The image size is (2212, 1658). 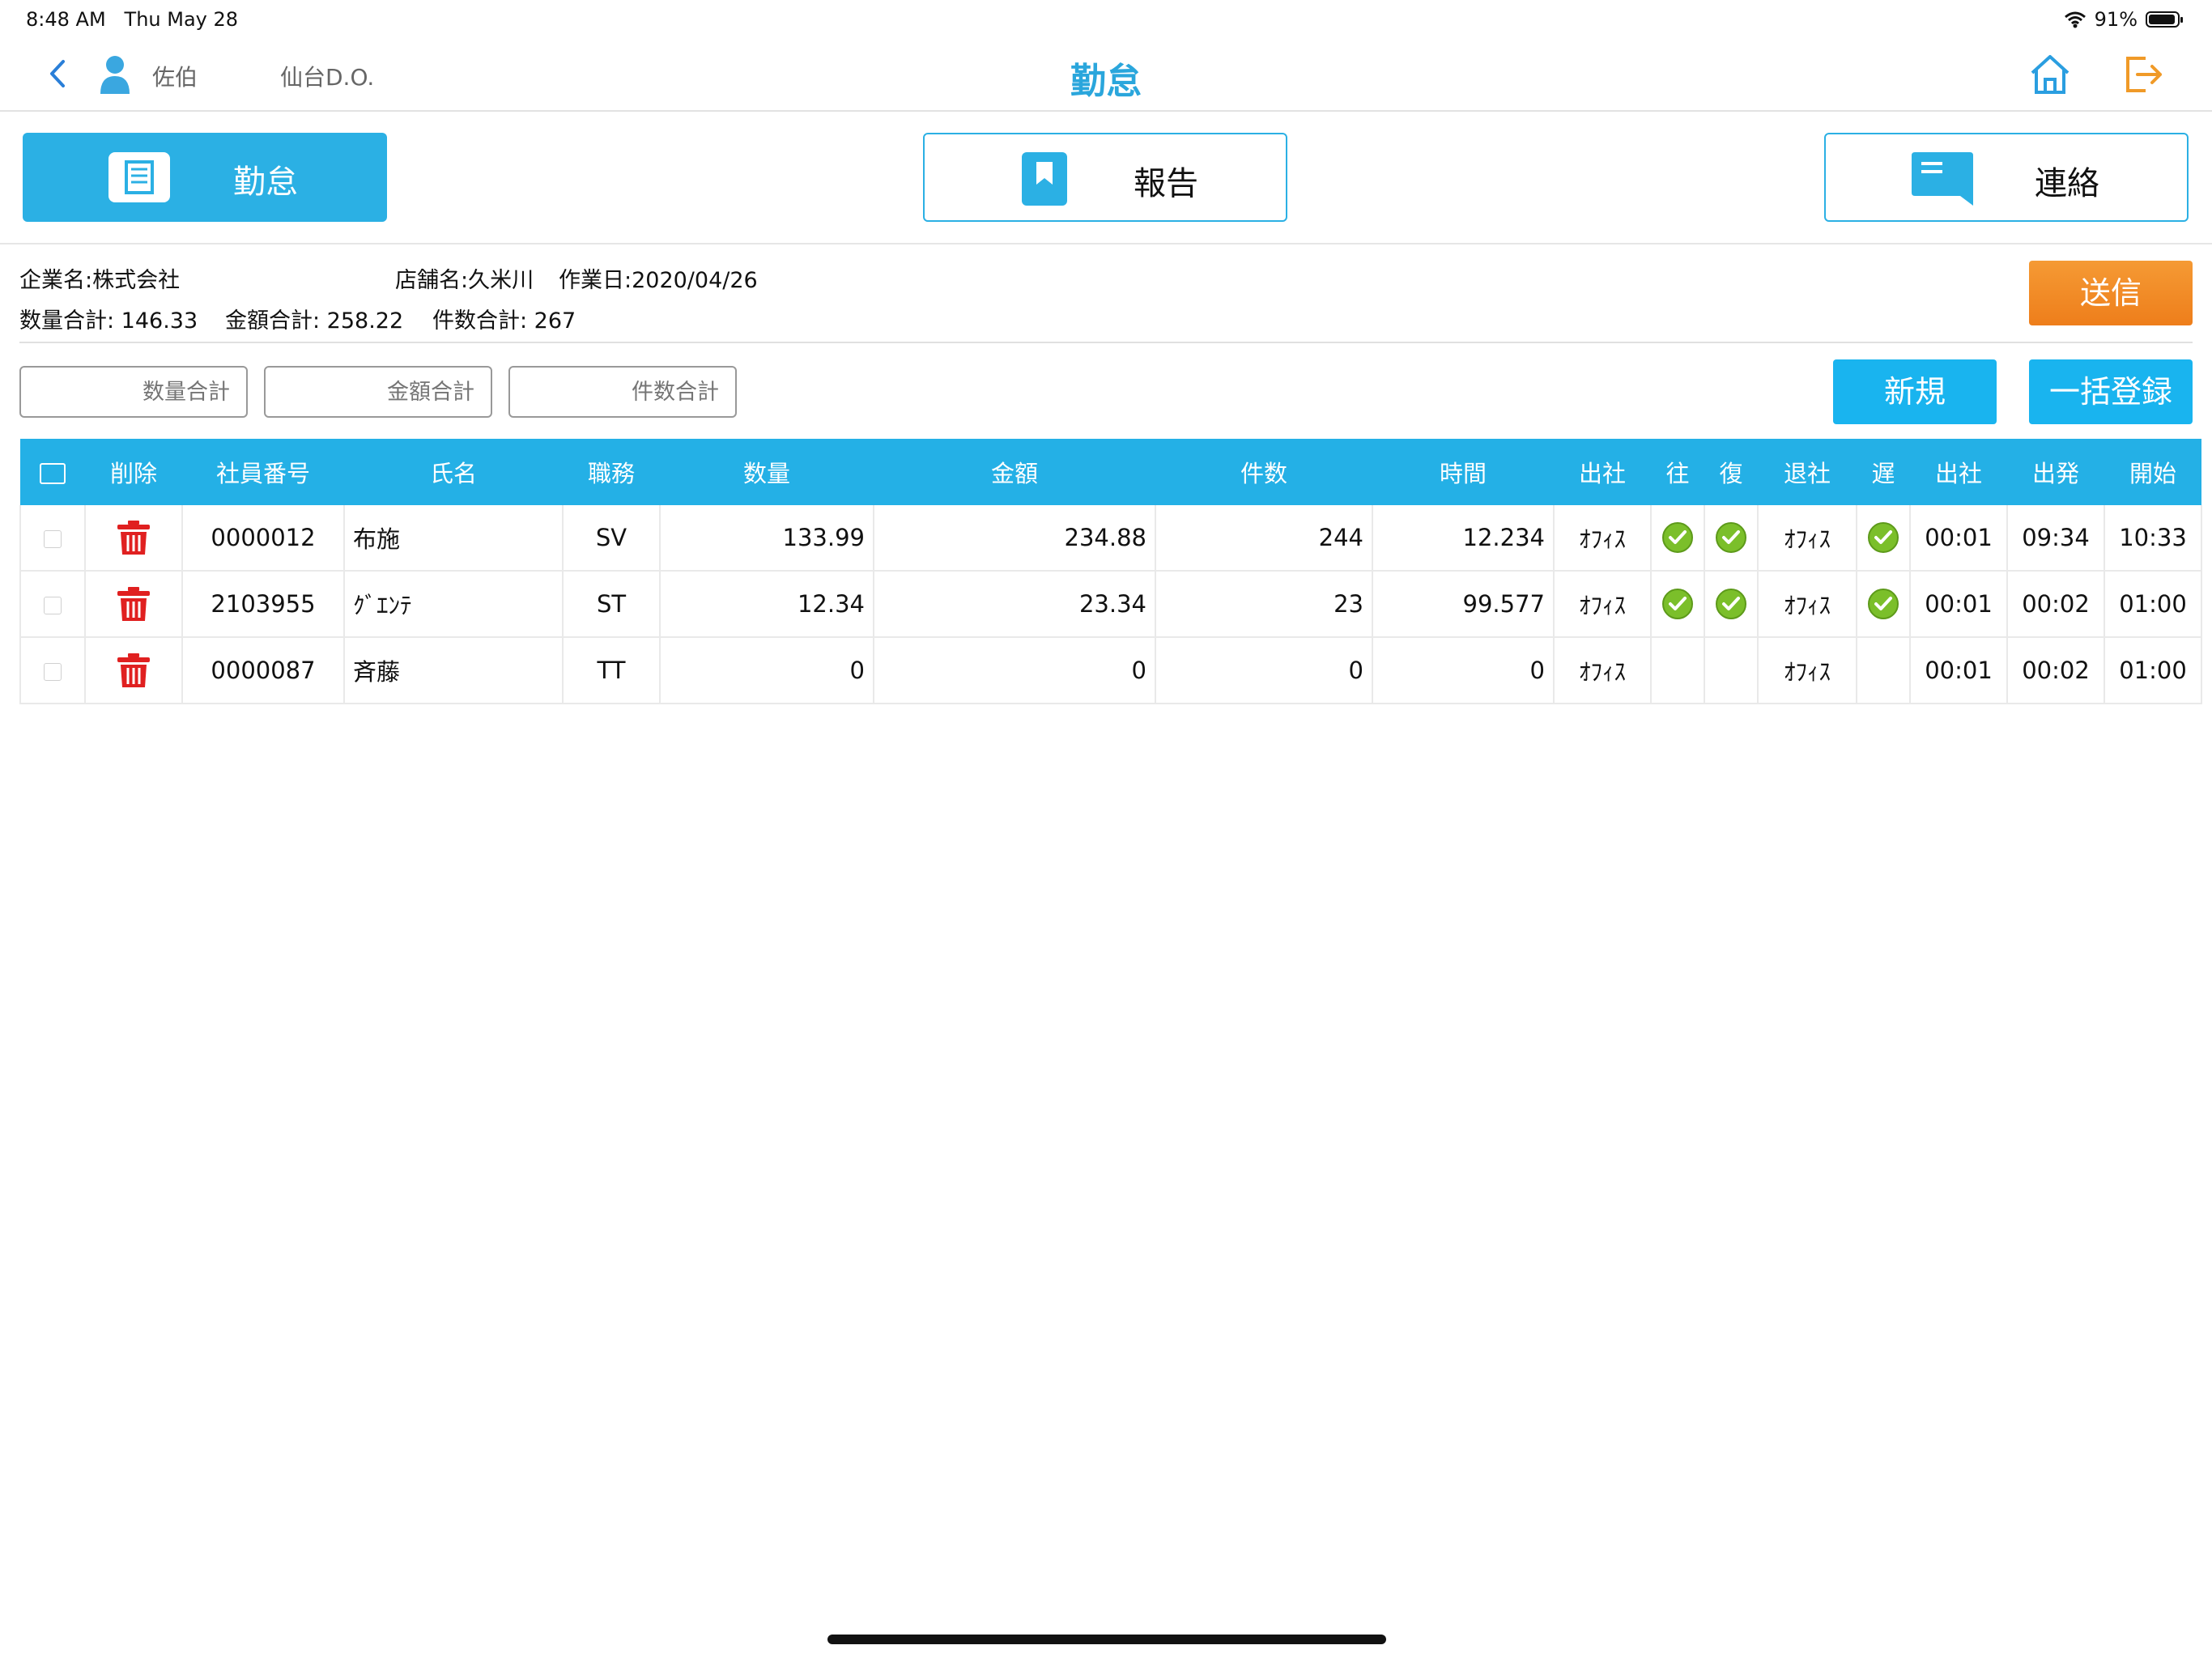 I want to click on cell-emp-no: 0000087, so click(x=263, y=670).